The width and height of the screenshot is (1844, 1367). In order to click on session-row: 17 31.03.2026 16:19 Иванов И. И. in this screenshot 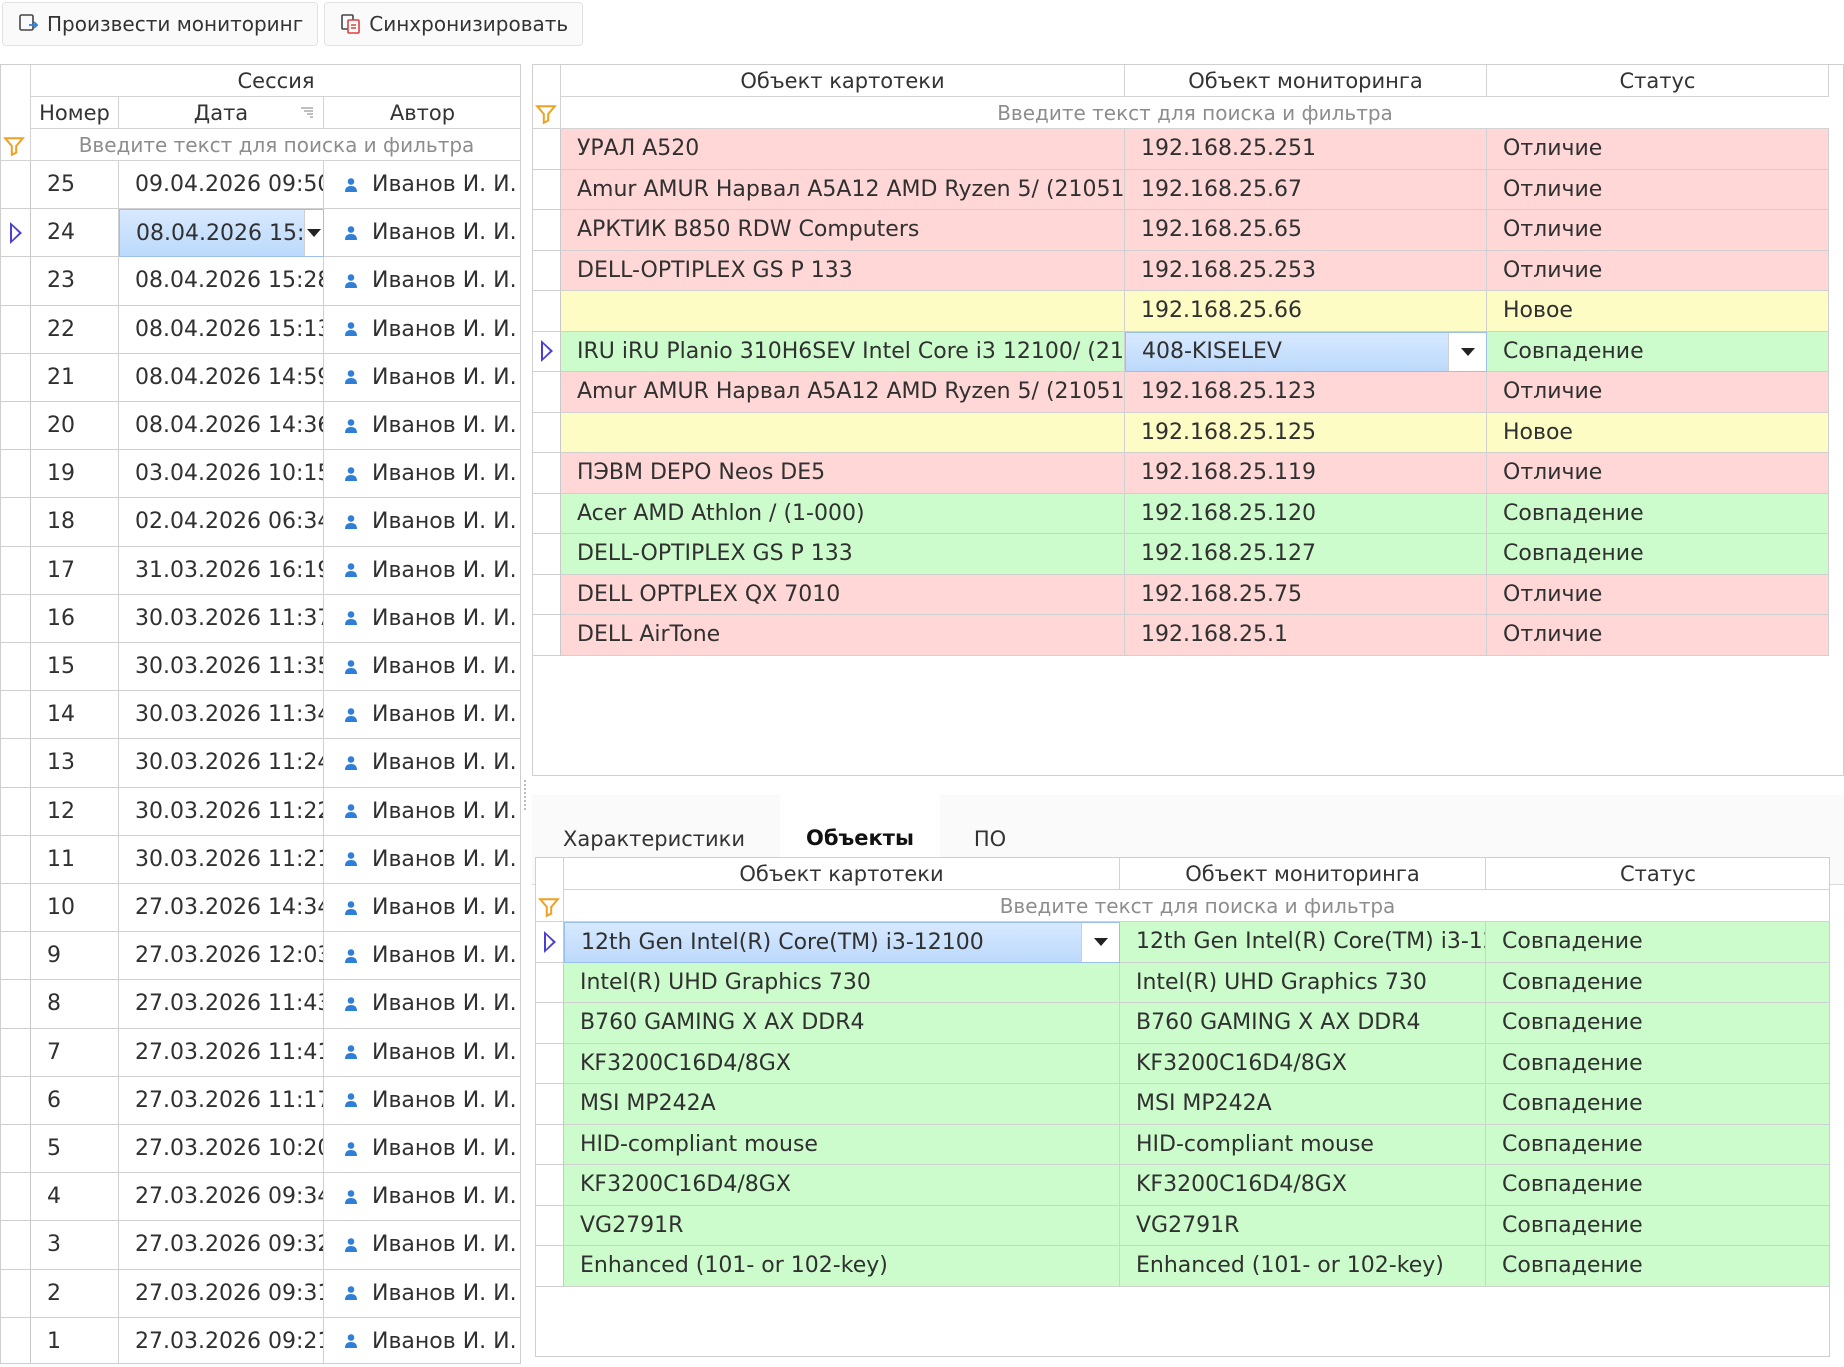, I will do `click(260, 570)`.